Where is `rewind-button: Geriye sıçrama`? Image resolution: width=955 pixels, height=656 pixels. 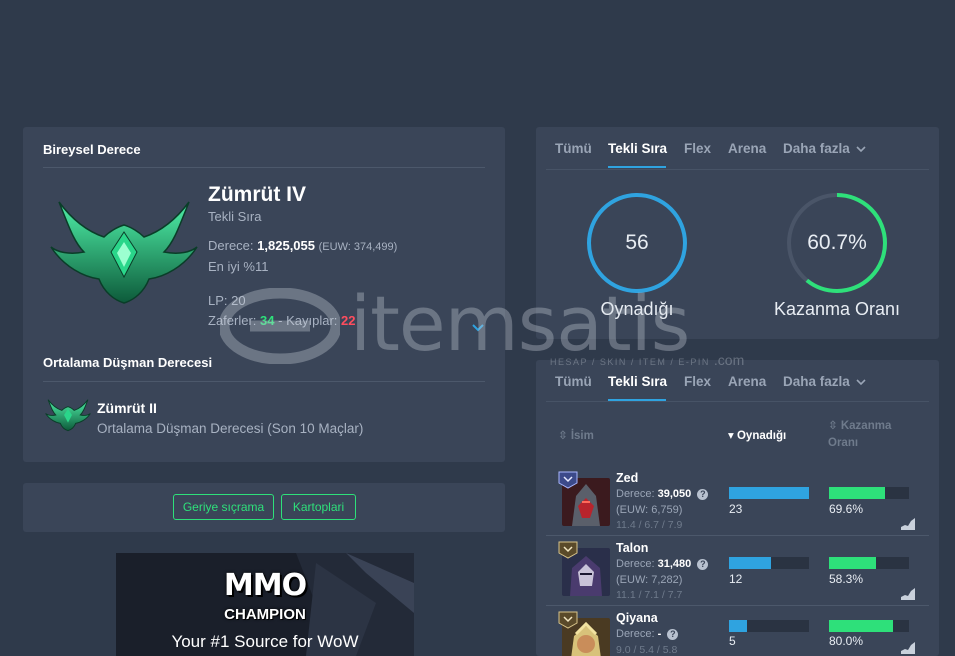 rewind-button: Geriye sıçrama is located at coordinates (223, 507).